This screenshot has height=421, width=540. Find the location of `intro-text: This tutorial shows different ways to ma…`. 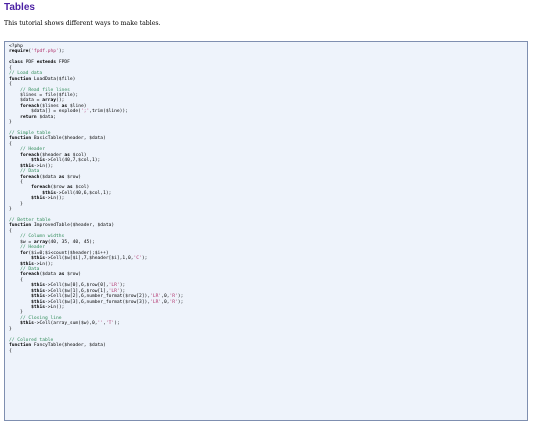

intro-text: This tutorial shows different ways to ma… is located at coordinates (82, 23).